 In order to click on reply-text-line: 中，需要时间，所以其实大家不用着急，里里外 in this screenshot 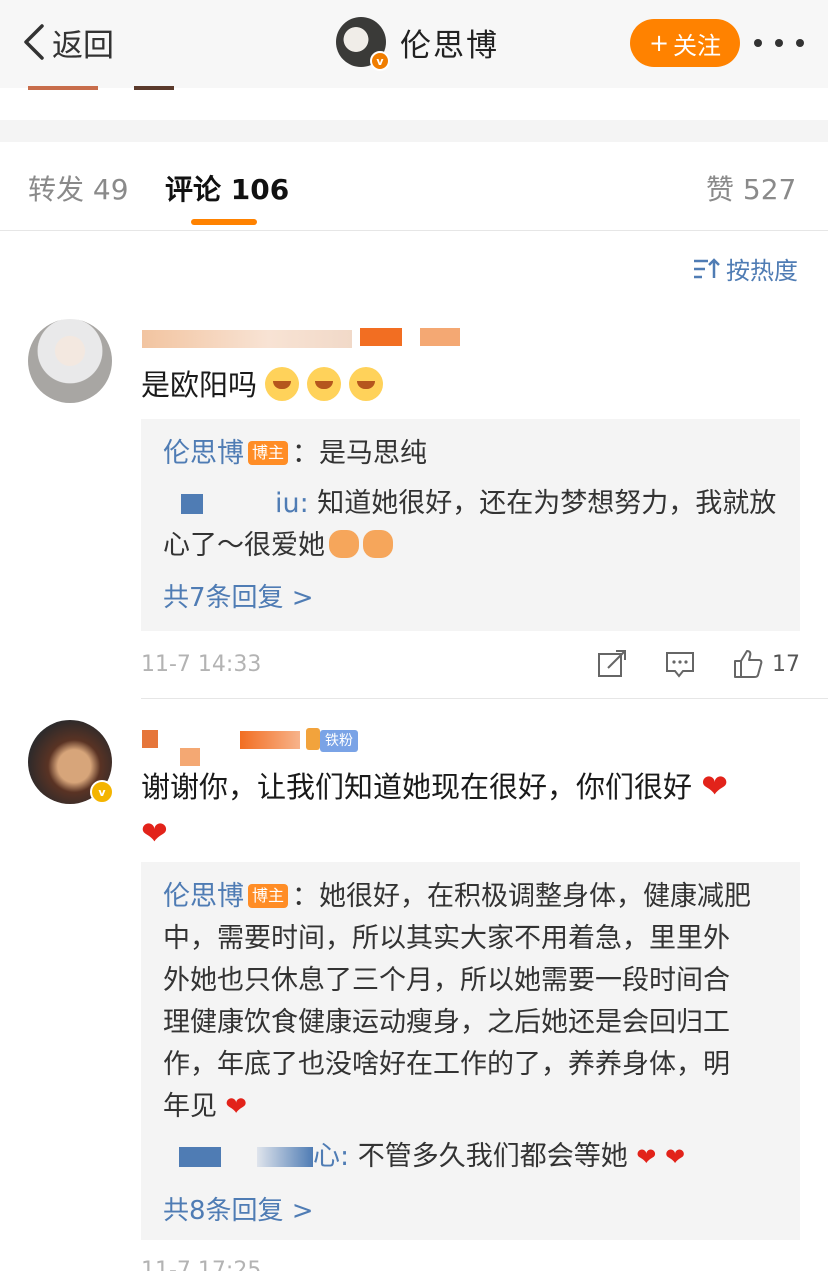, I will do `click(446, 938)`.